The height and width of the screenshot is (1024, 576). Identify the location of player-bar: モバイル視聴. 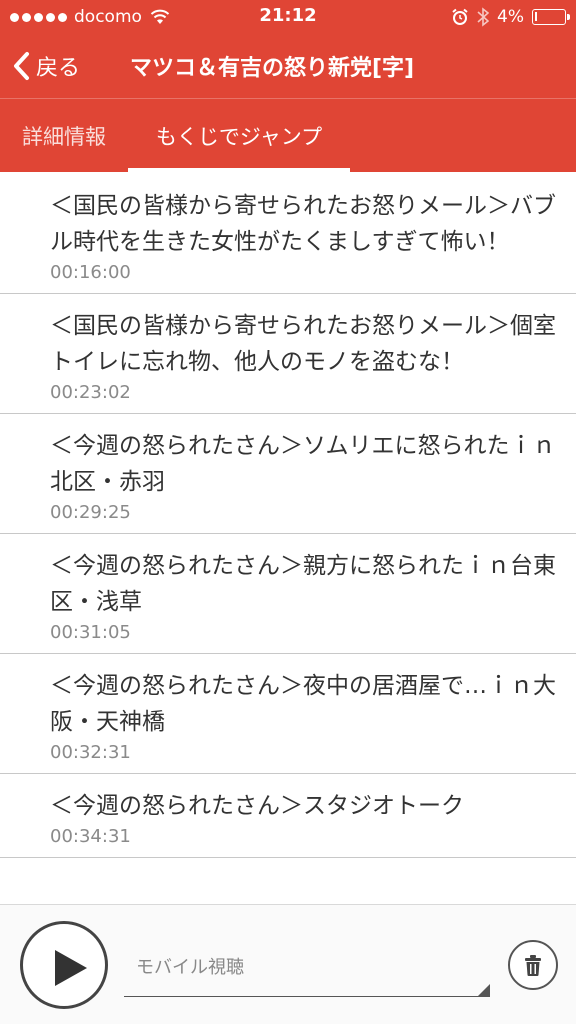
(288, 964).